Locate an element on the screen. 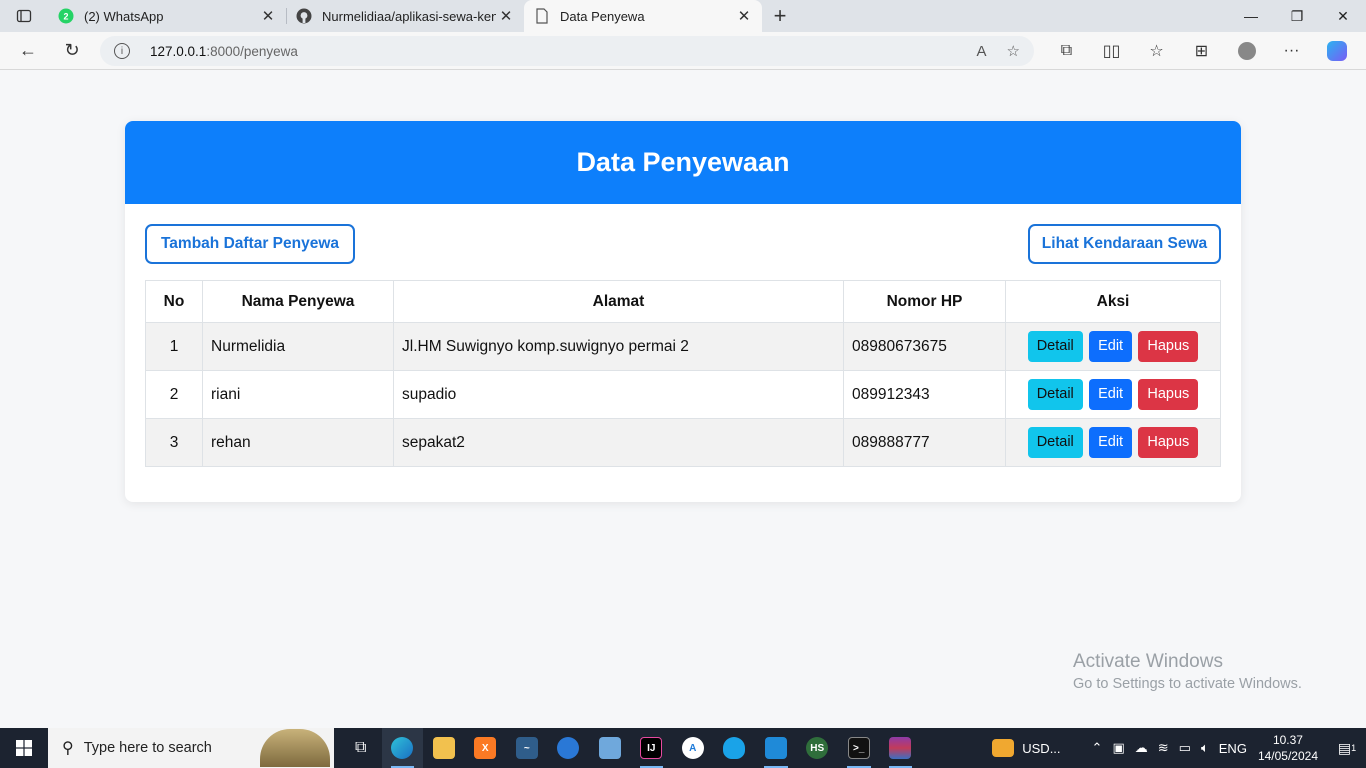 The height and width of the screenshot is (768, 1366). terminal-icon: >_ is located at coordinates (858, 748).